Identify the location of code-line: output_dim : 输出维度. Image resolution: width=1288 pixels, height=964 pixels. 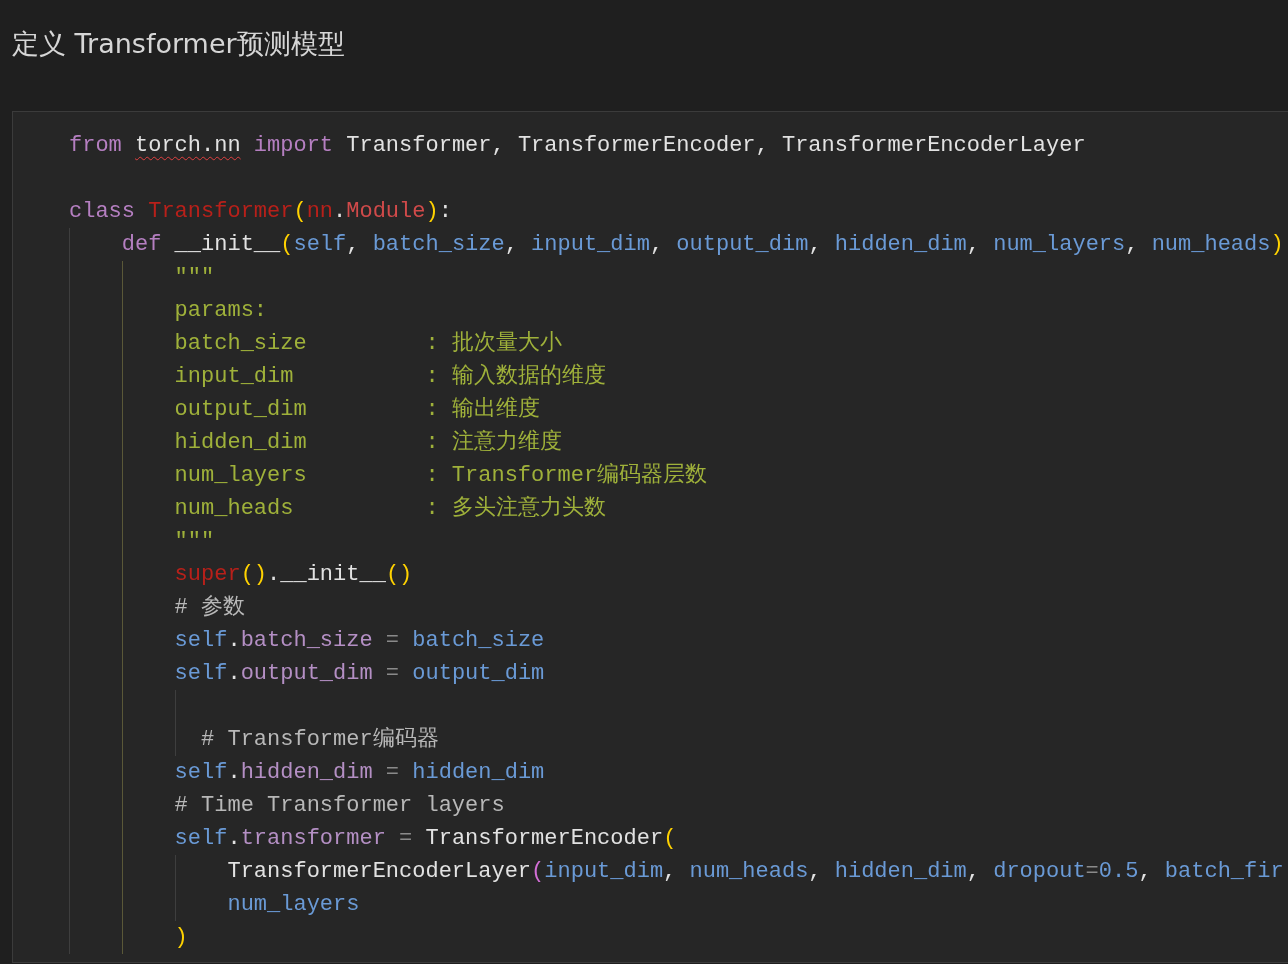
(678, 409).